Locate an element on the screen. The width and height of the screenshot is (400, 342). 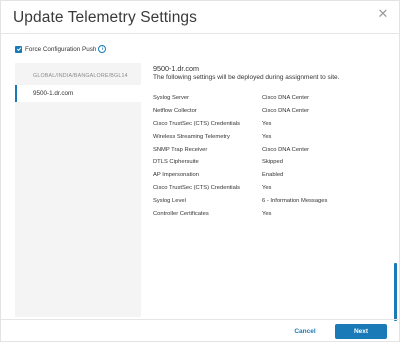
setting-key: DTLS Ciphersuite is located at coordinates (176, 162).